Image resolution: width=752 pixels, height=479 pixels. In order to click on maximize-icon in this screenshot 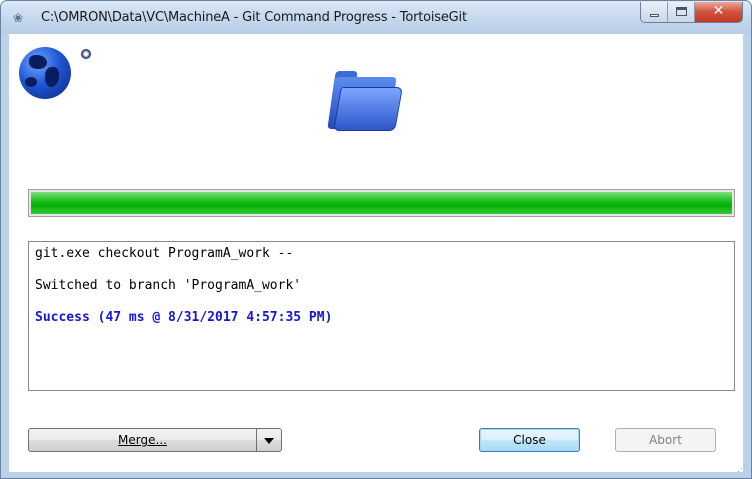, I will do `click(681, 11)`.